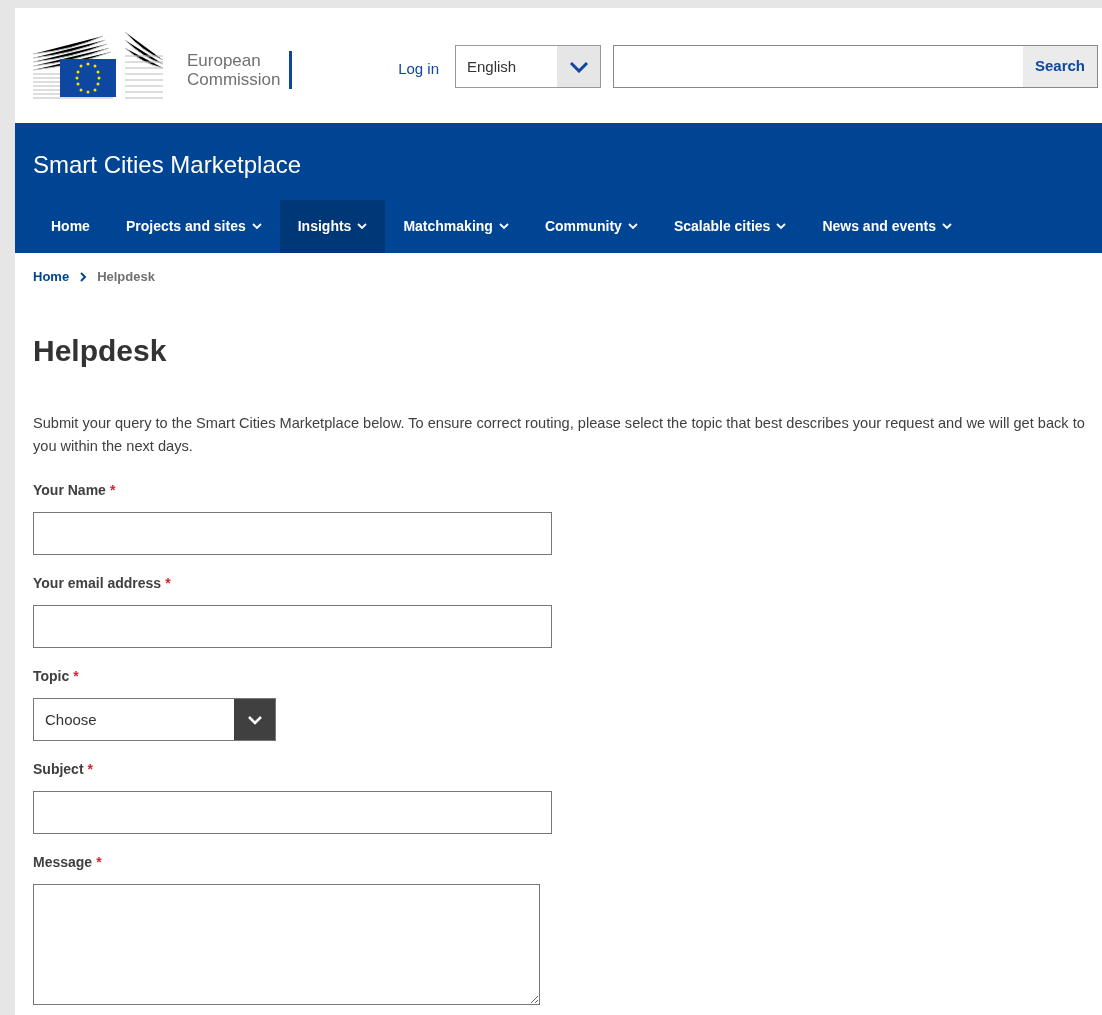 The width and height of the screenshot is (1102, 1015). Describe the element at coordinates (83, 277) in the screenshot. I see `chevron-right-icon` at that location.